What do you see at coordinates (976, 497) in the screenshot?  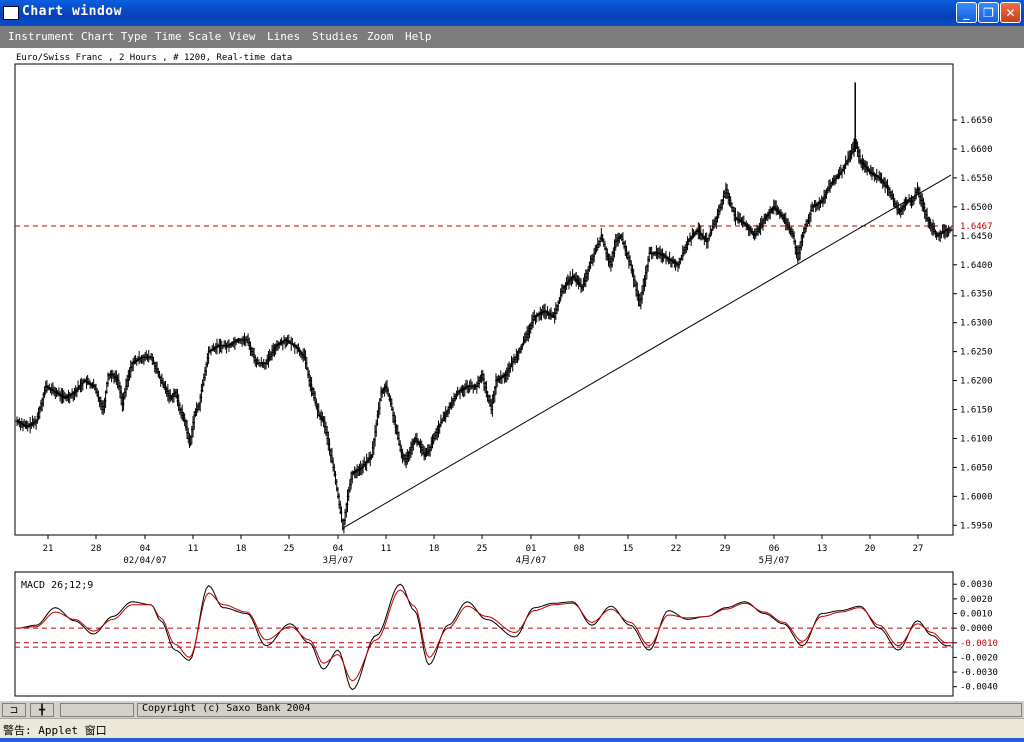 I see `price-tick-label: 1.6000` at bounding box center [976, 497].